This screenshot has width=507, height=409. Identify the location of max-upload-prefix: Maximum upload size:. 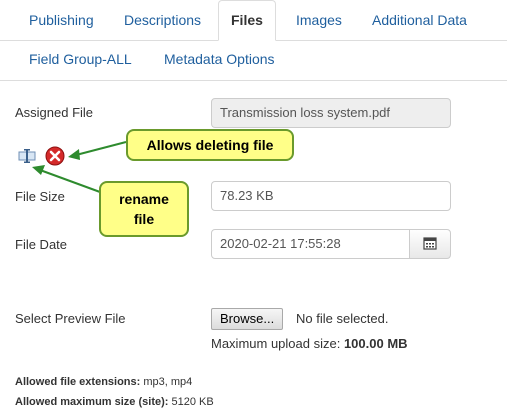
(276, 343).